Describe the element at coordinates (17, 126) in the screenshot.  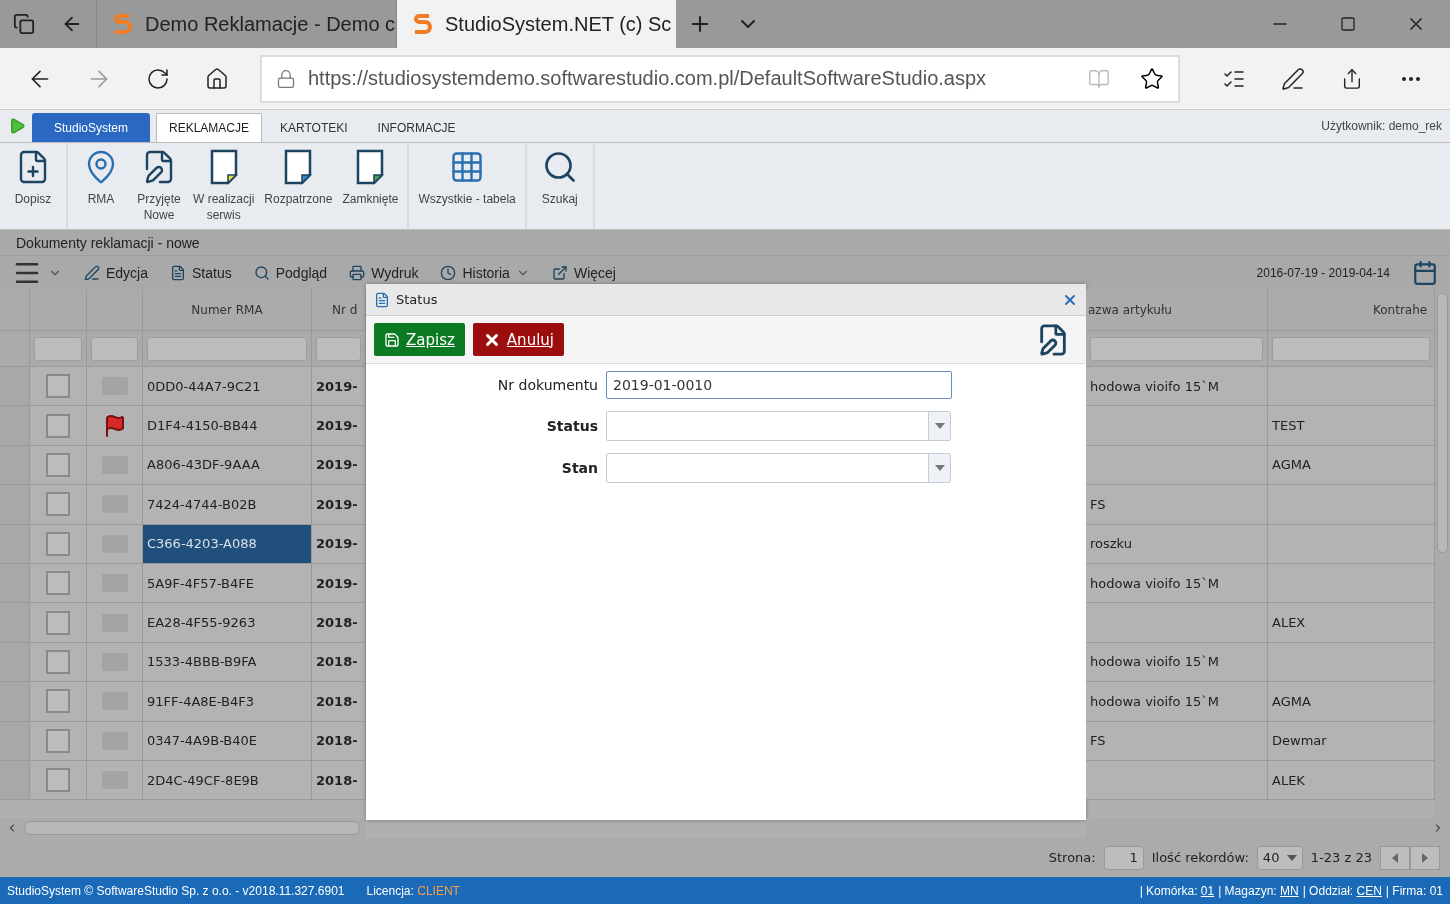
I see `play-icon` at that location.